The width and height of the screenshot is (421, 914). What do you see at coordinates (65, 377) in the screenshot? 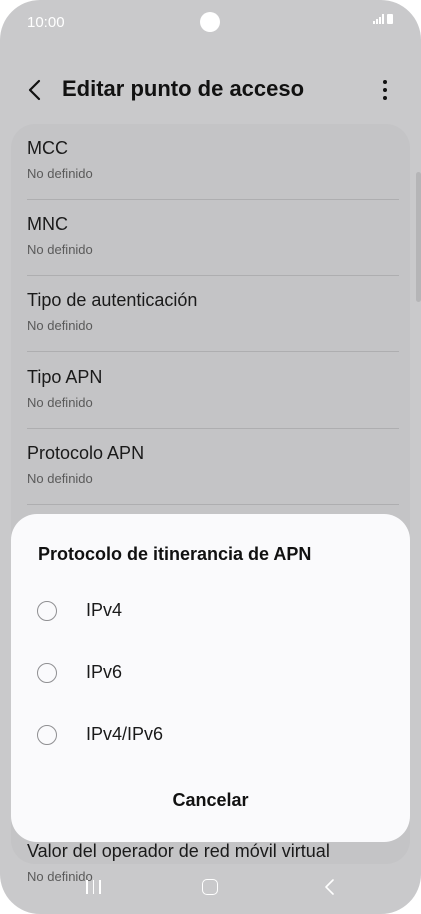
I see `setting-title: Tipo APN` at bounding box center [65, 377].